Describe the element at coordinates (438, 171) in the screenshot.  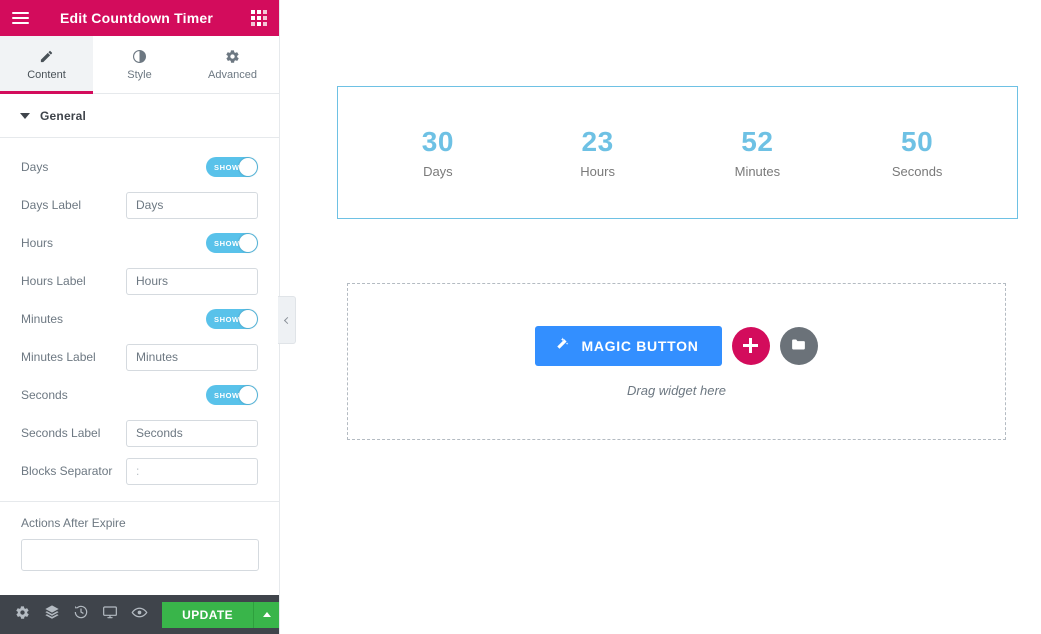
I see `countdown-days-label: Days` at that location.